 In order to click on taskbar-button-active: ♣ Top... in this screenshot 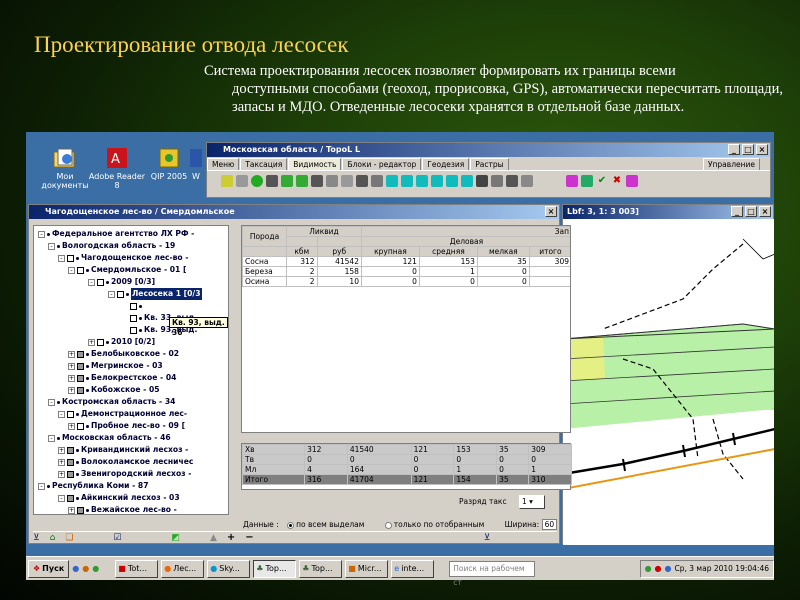, I will do `click(275, 568)`.